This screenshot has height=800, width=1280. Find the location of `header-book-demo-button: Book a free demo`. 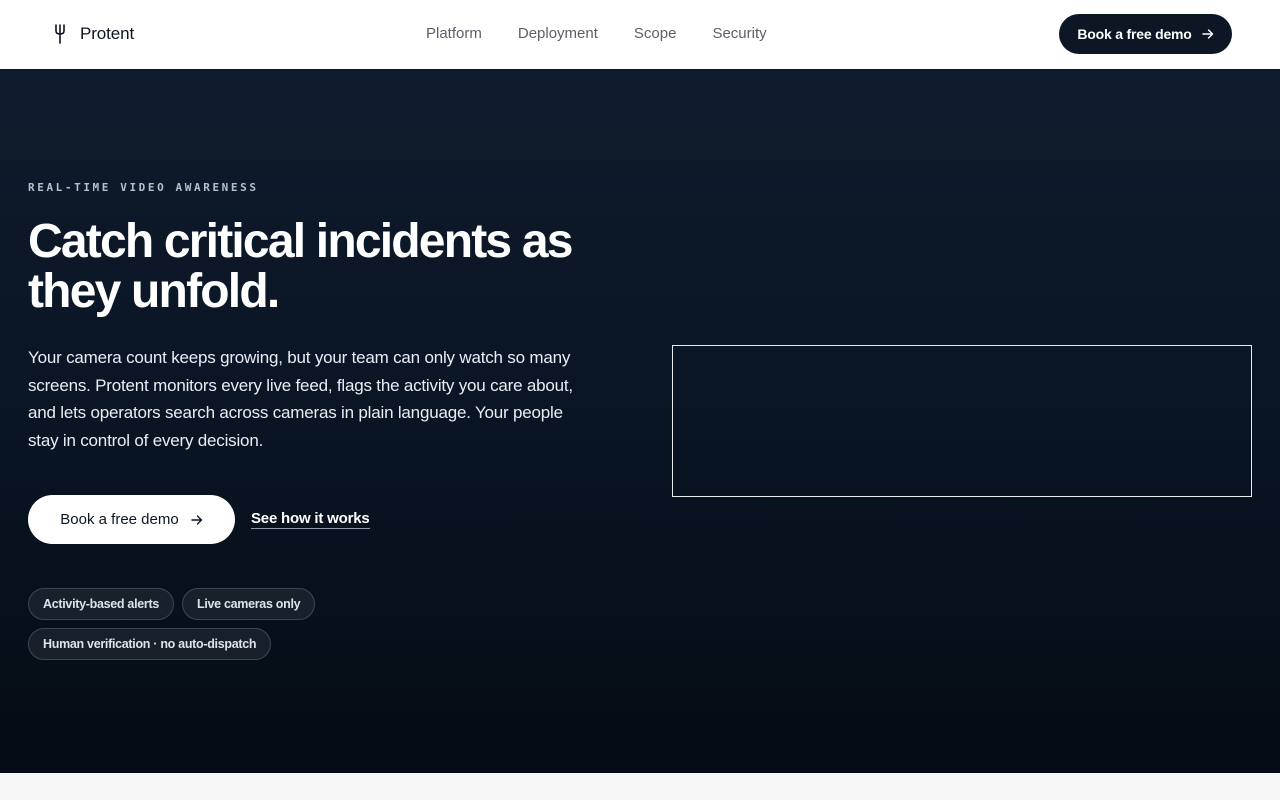

header-book-demo-button: Book a free demo is located at coordinates (1145, 34).